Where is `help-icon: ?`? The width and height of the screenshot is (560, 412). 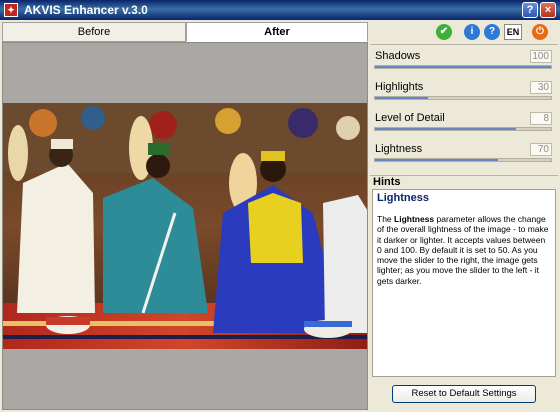 help-icon: ? is located at coordinates (492, 32).